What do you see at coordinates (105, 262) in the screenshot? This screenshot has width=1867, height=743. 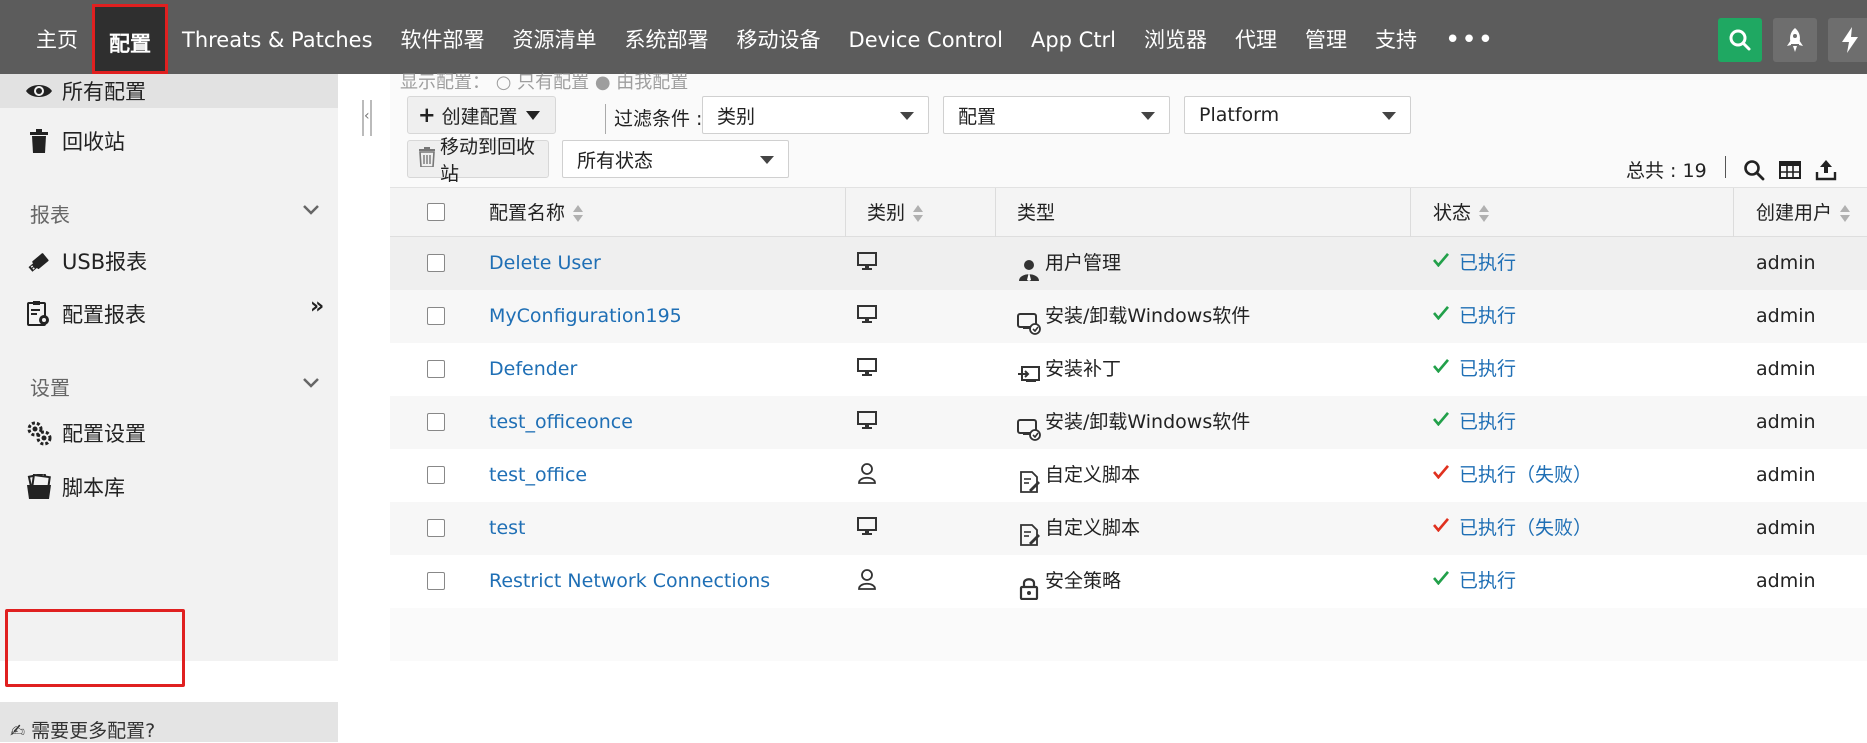 I see `sidebar-item-label: USB报表` at bounding box center [105, 262].